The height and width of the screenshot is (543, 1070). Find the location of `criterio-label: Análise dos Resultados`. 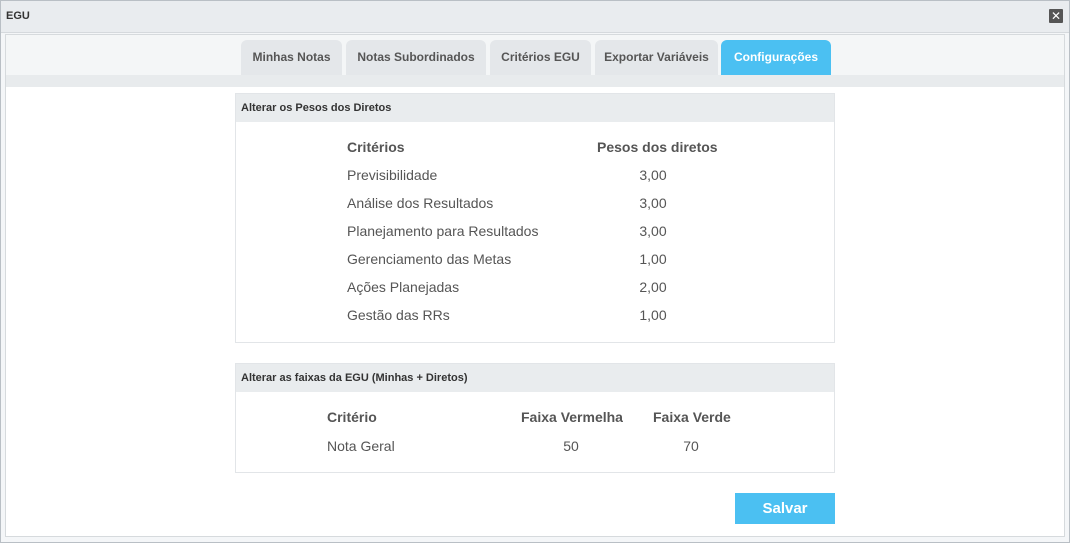

criterio-label: Análise dos Resultados is located at coordinates (420, 203).